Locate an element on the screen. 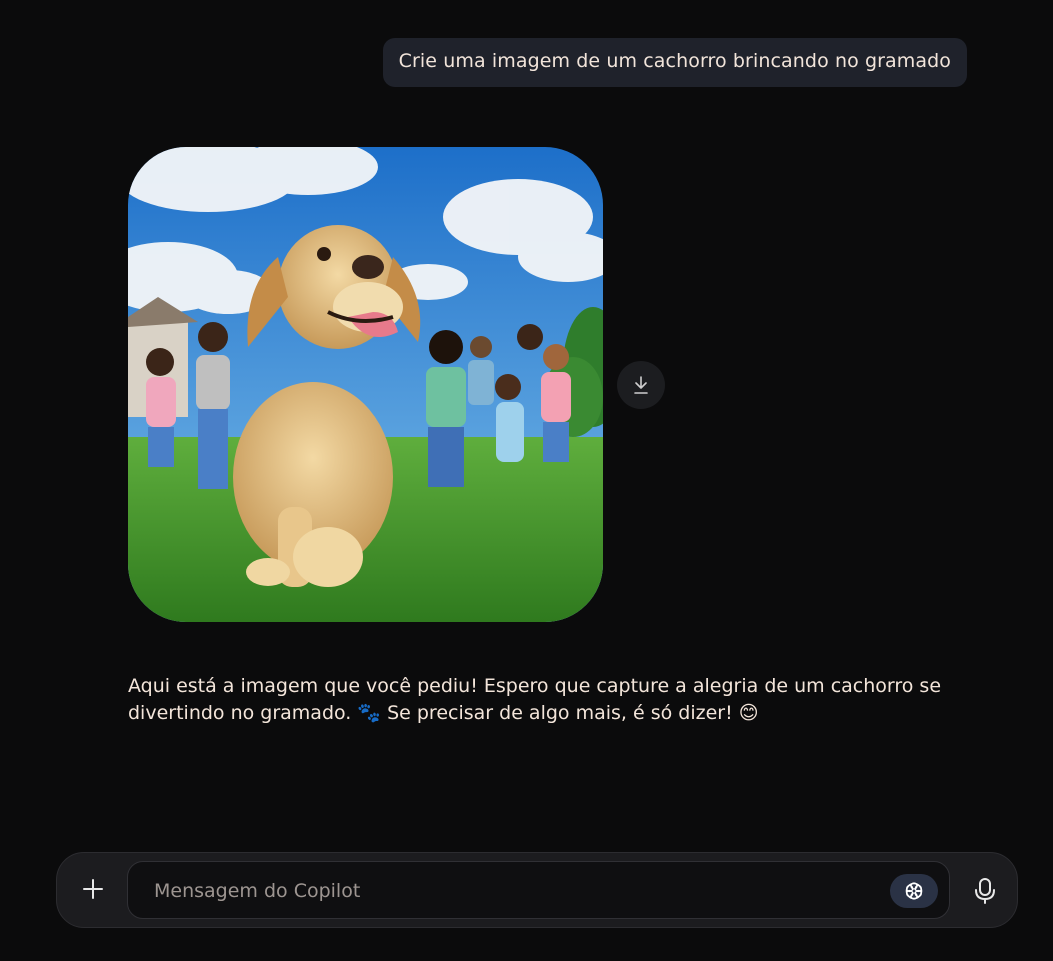  composer is located at coordinates (537, 890).